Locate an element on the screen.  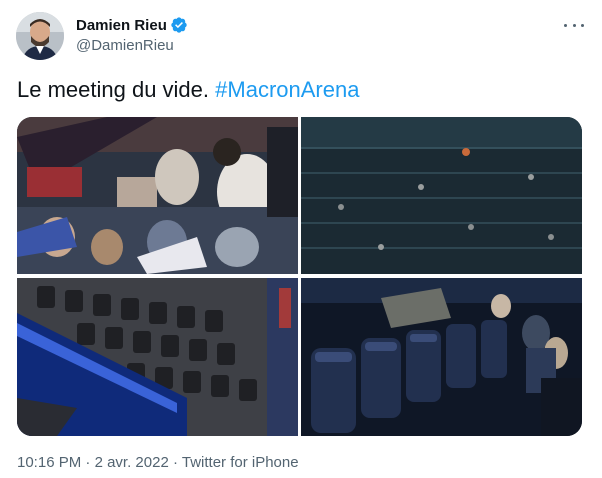
more-options-button is located at coordinates (574, 25).